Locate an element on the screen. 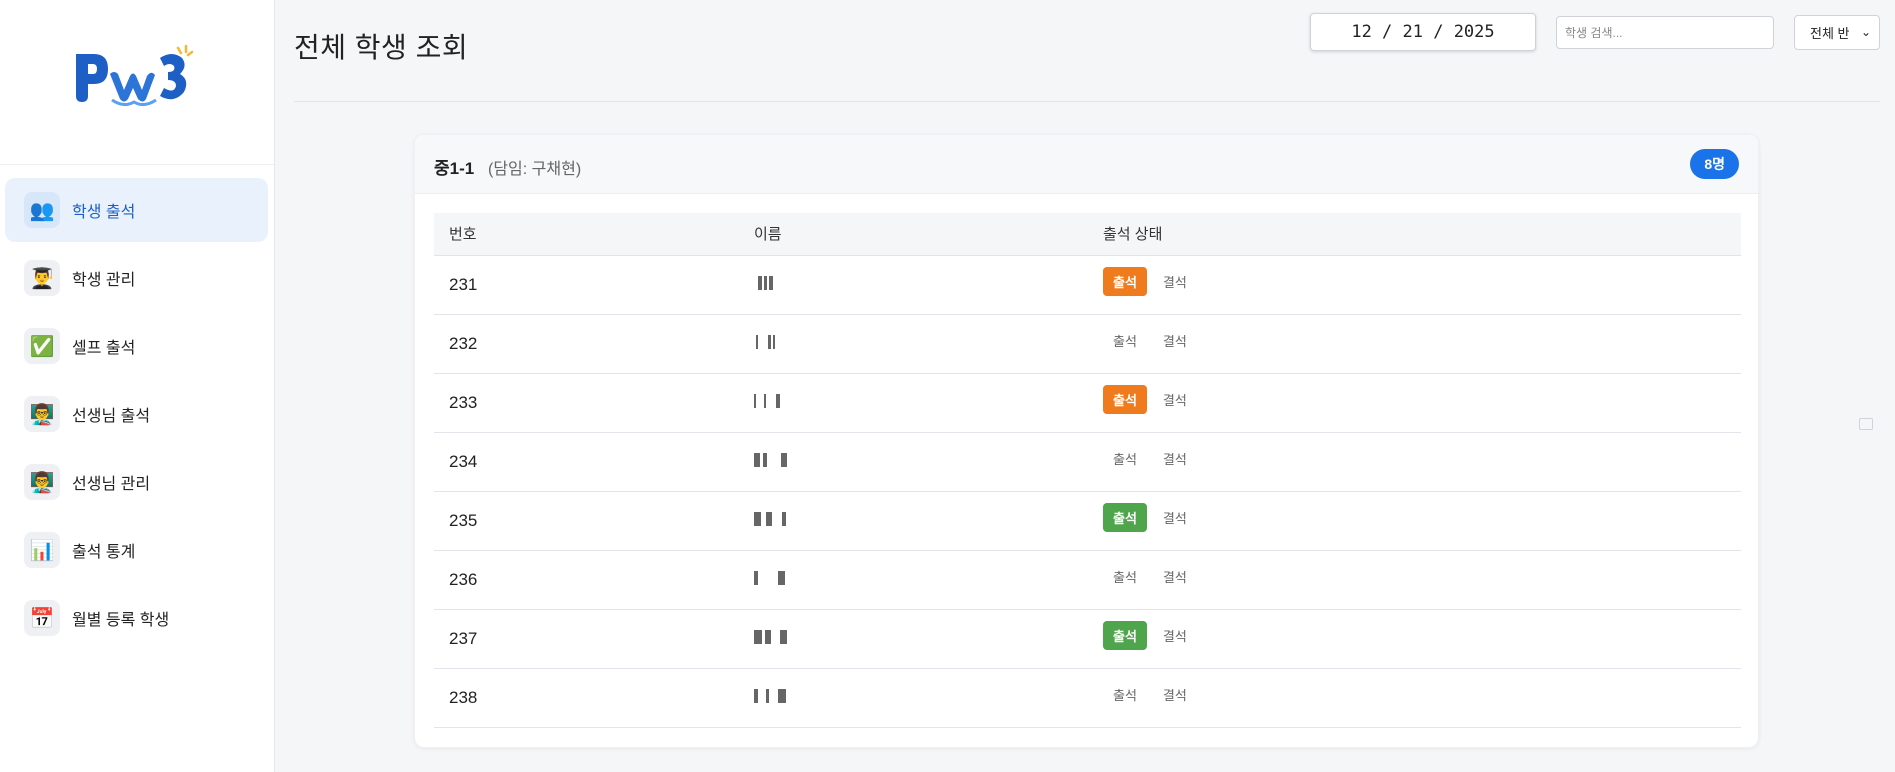  students-icon: 👥 is located at coordinates (42, 210).